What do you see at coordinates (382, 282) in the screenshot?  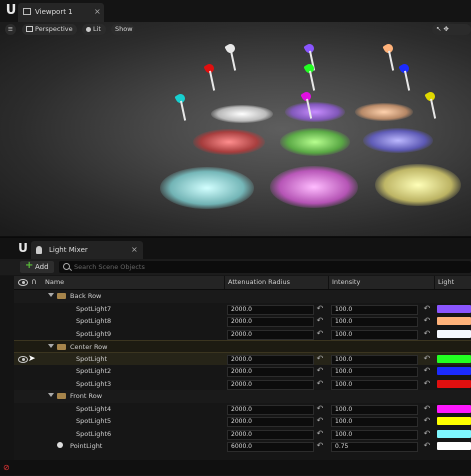 I see `column-intensity: Intensity` at bounding box center [382, 282].